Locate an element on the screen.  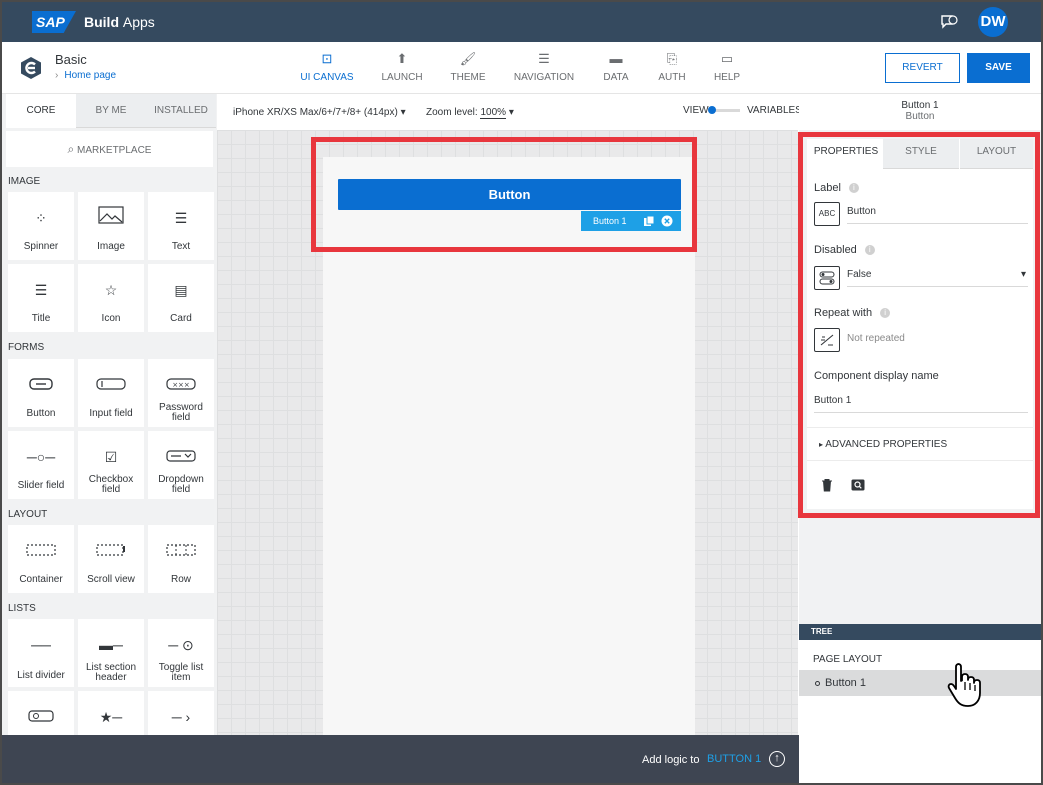
view-variables-toggle is located at coordinates (724, 110).